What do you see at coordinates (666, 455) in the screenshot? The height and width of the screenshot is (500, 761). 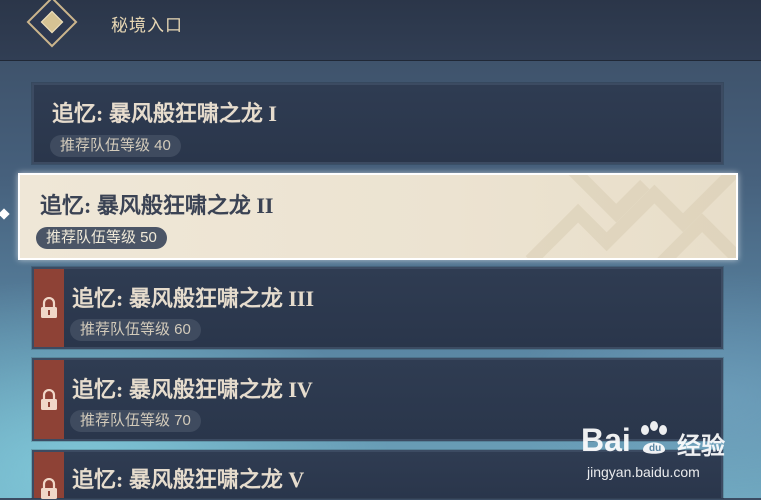 I see `baidu-watermark: Bai du 经验 jingyan.baidu.com` at bounding box center [666, 455].